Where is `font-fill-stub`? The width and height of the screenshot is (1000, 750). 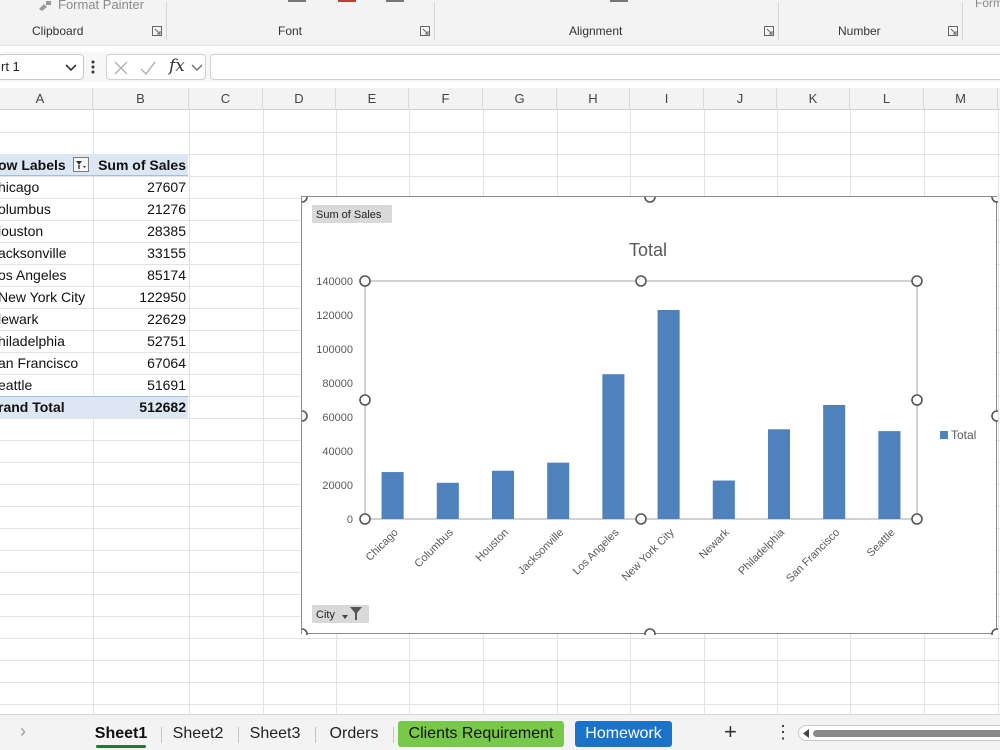 font-fill-stub is located at coordinates (395, 1).